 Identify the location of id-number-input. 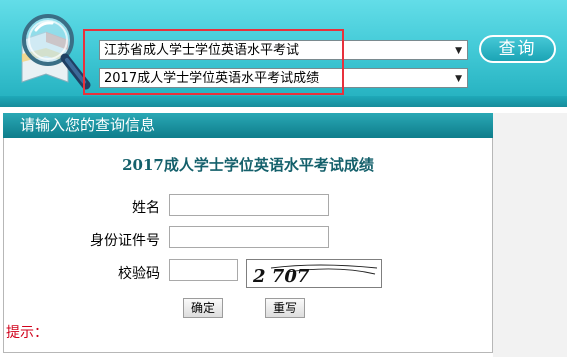
(249, 237).